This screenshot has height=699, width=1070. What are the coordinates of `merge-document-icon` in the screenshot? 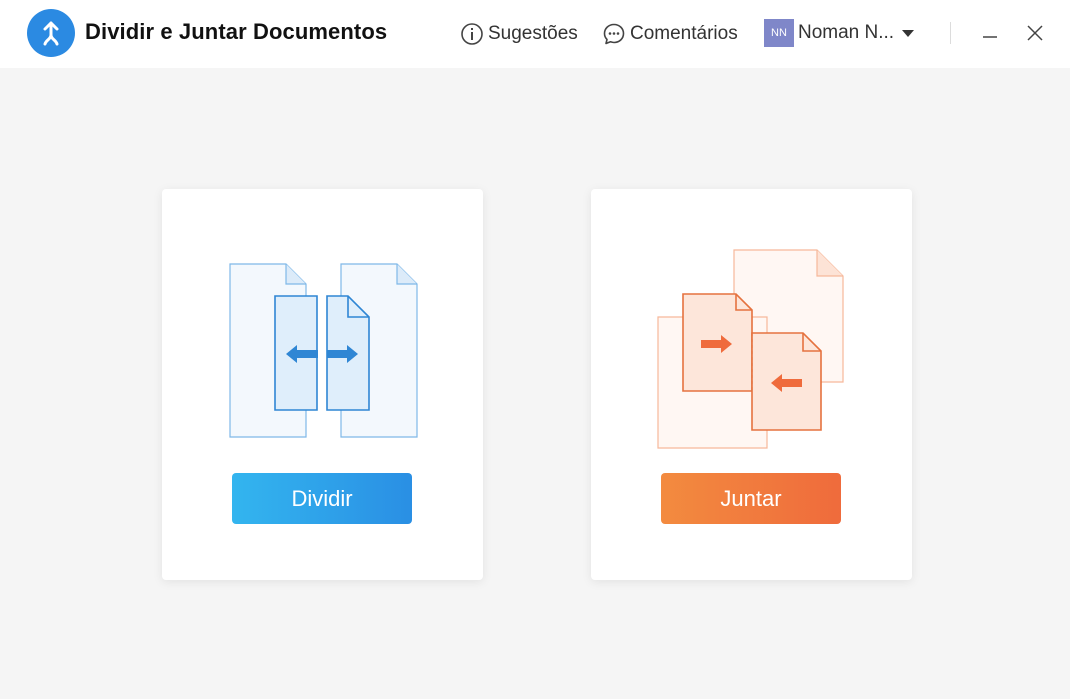 It's located at (750, 349).